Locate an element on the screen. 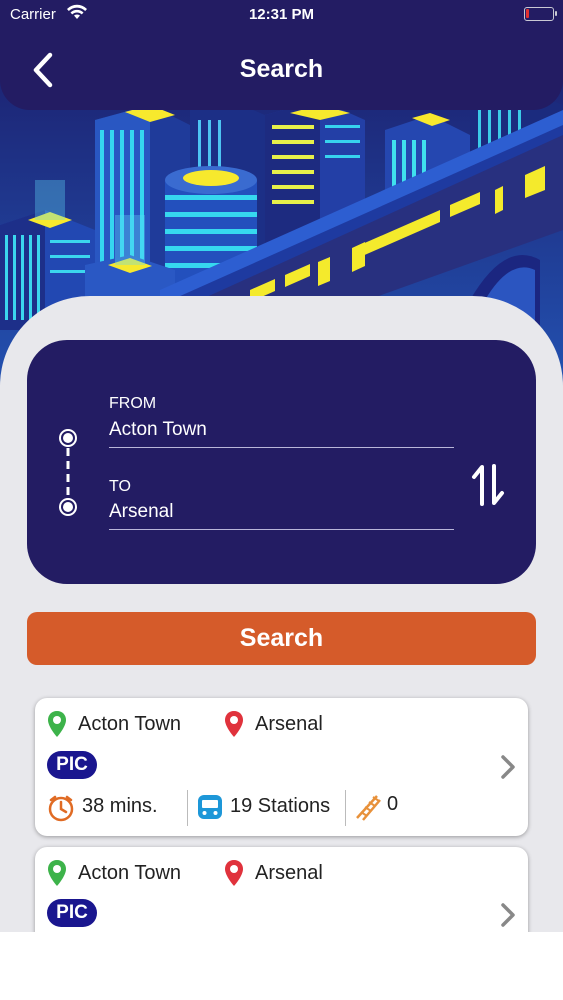 The image size is (563, 1000). status-bar: Carrier 12:31 PM is located at coordinates (281, 15).